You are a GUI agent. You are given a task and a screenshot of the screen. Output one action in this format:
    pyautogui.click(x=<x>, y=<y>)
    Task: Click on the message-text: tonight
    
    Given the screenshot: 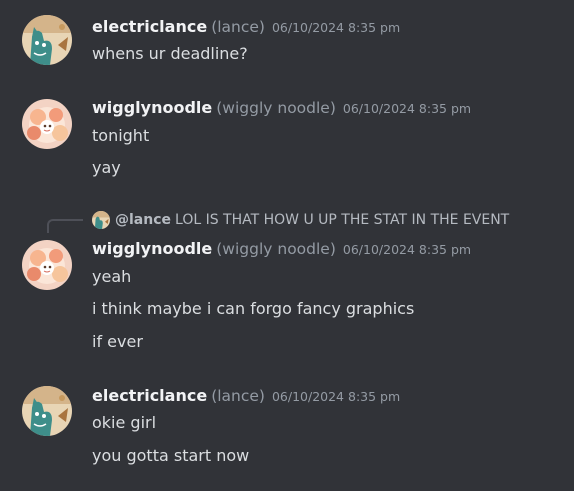 What is the action you would take?
    pyautogui.click(x=121, y=135)
    